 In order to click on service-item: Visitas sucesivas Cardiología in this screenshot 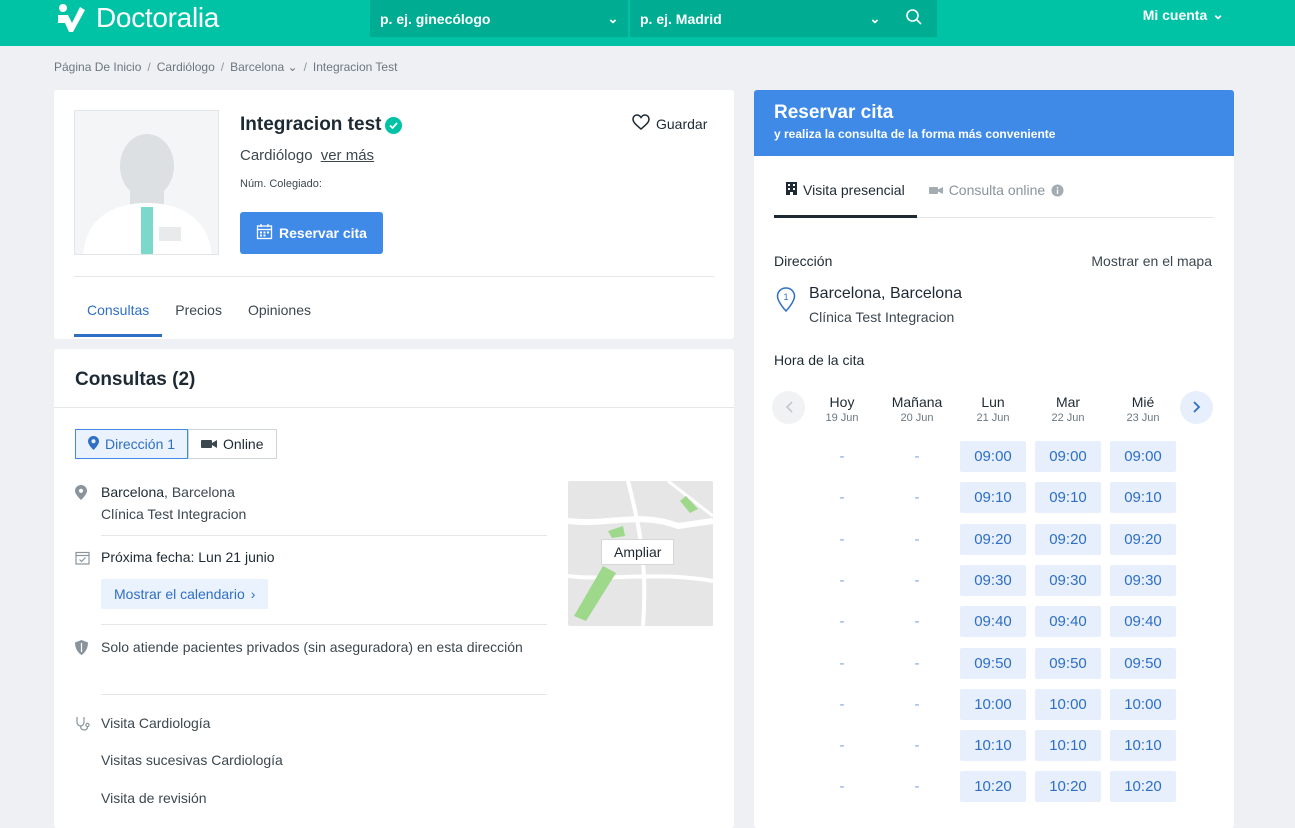, I will do `click(192, 760)`.